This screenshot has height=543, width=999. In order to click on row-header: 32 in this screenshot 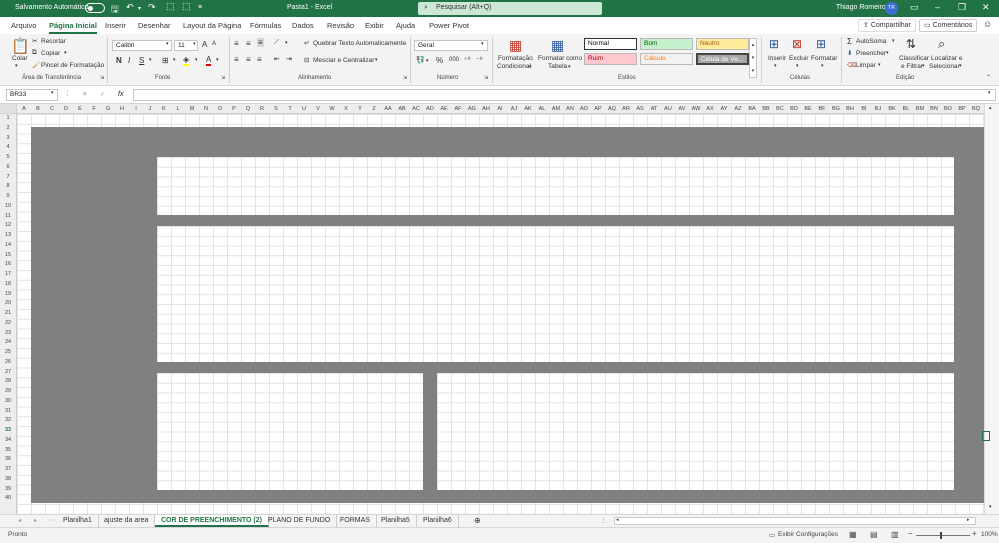, I will do `click(8, 420)`.